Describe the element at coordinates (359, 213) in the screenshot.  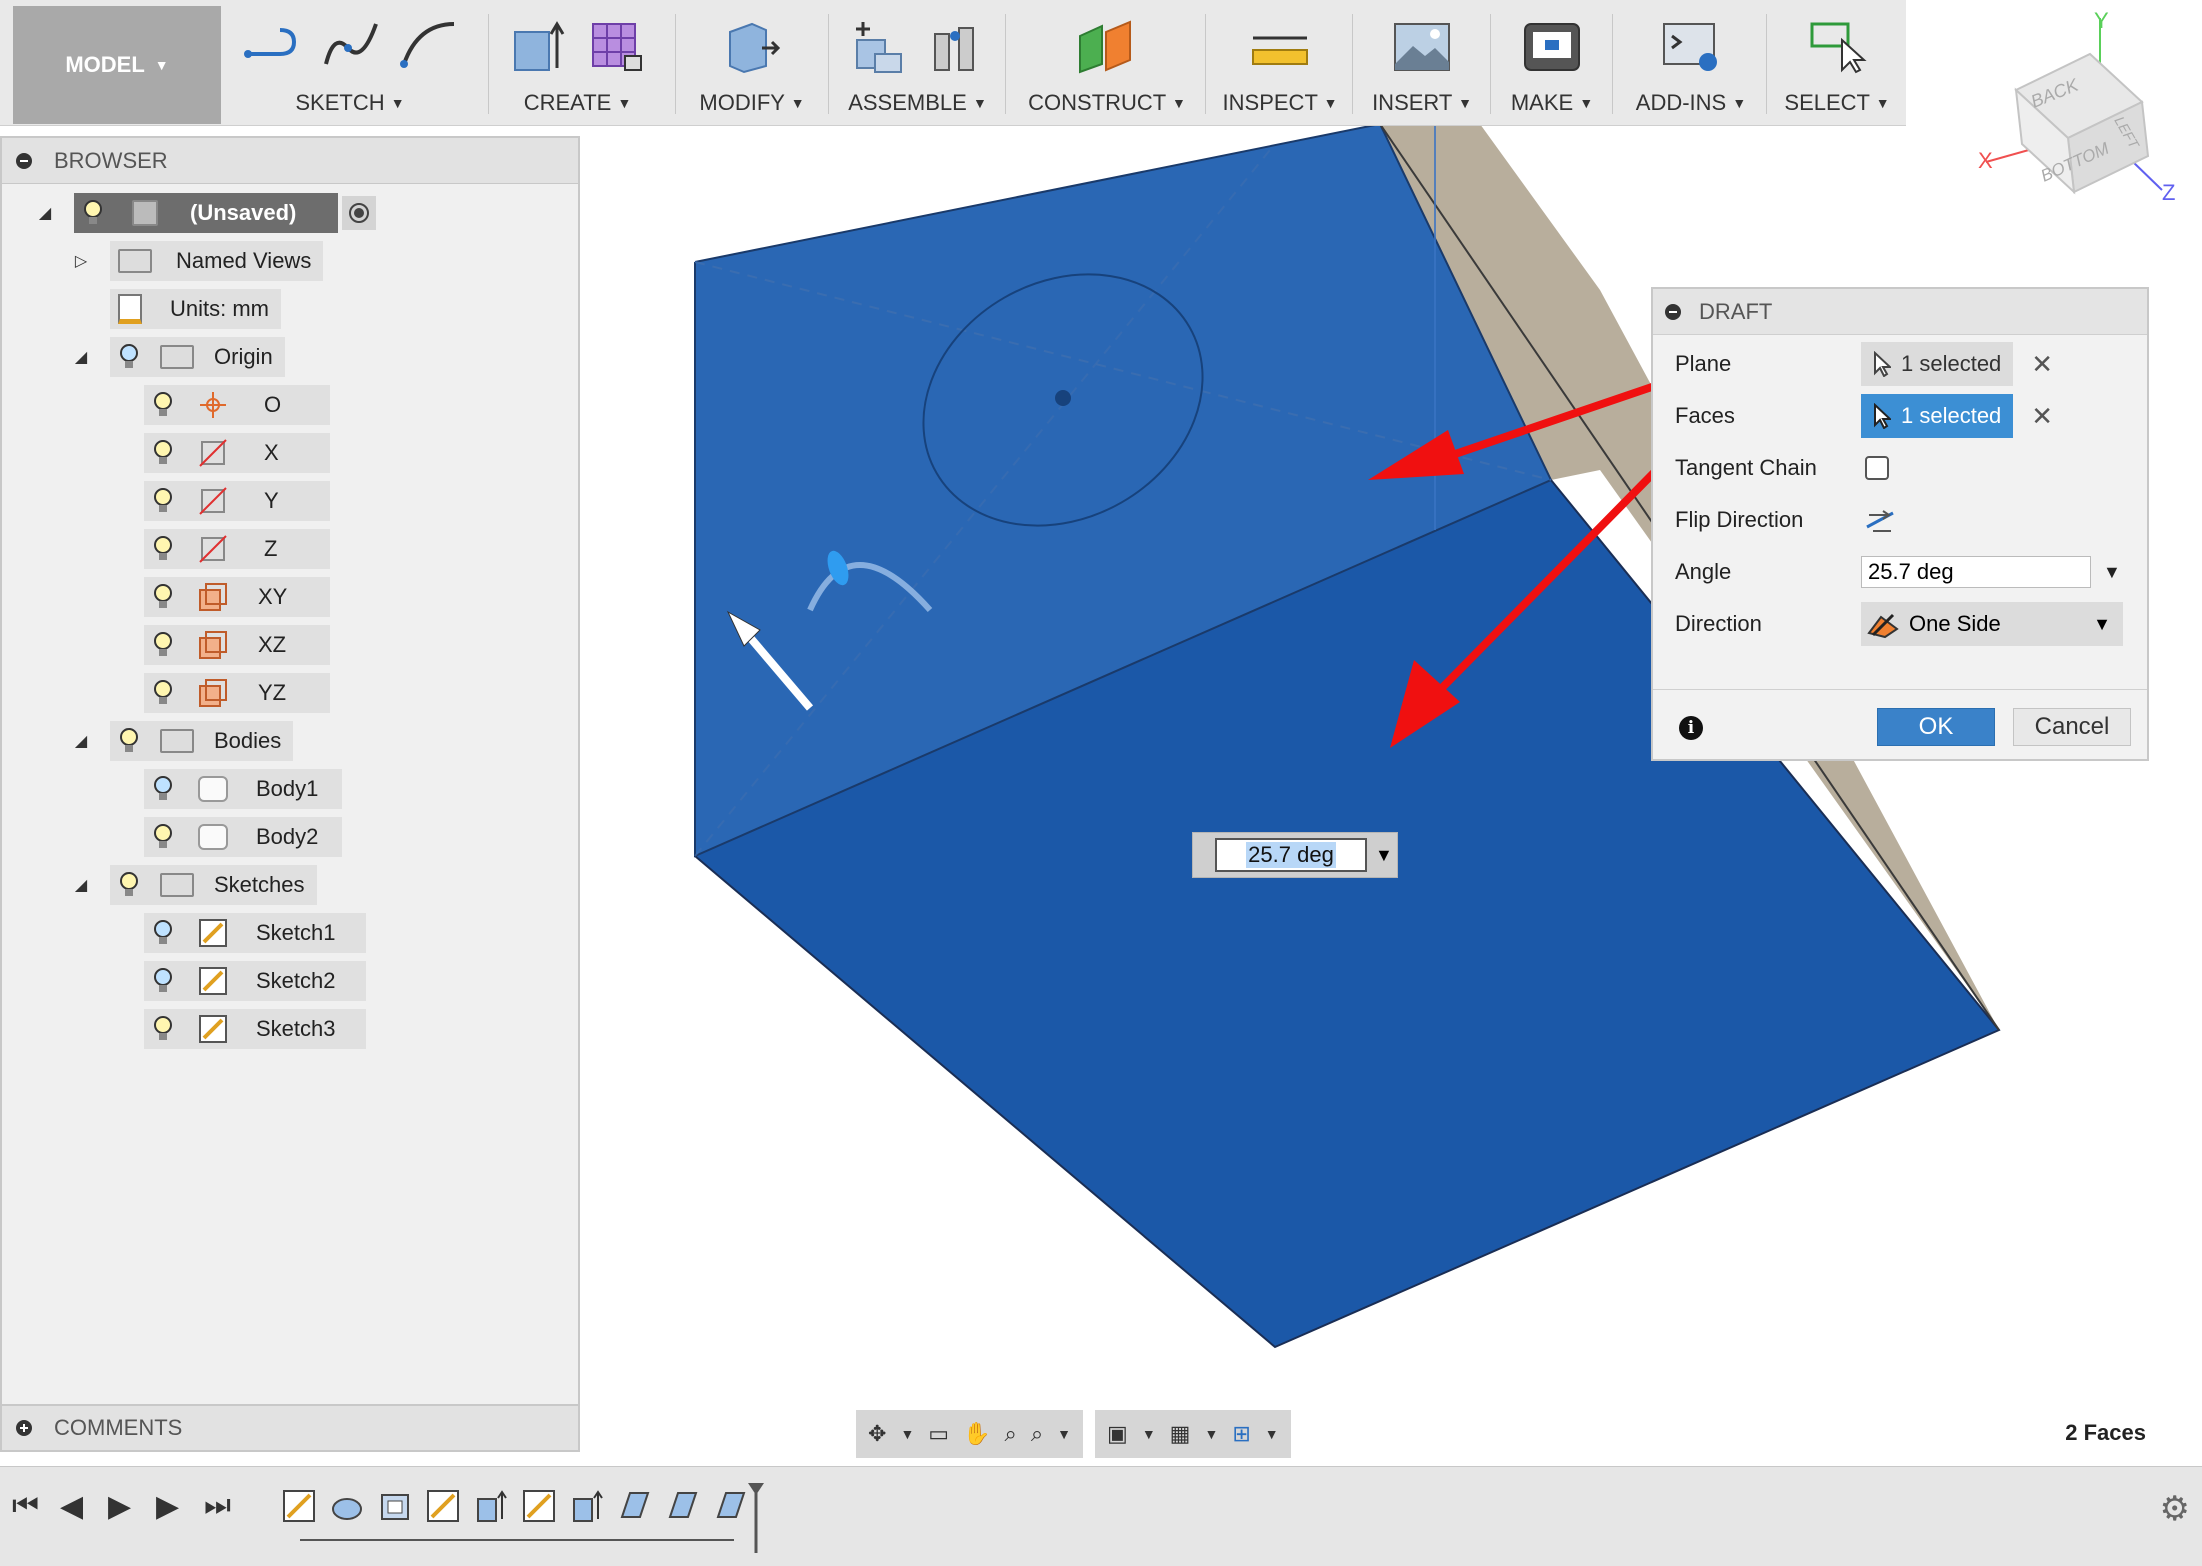
I see `activate-radio-icon` at that location.